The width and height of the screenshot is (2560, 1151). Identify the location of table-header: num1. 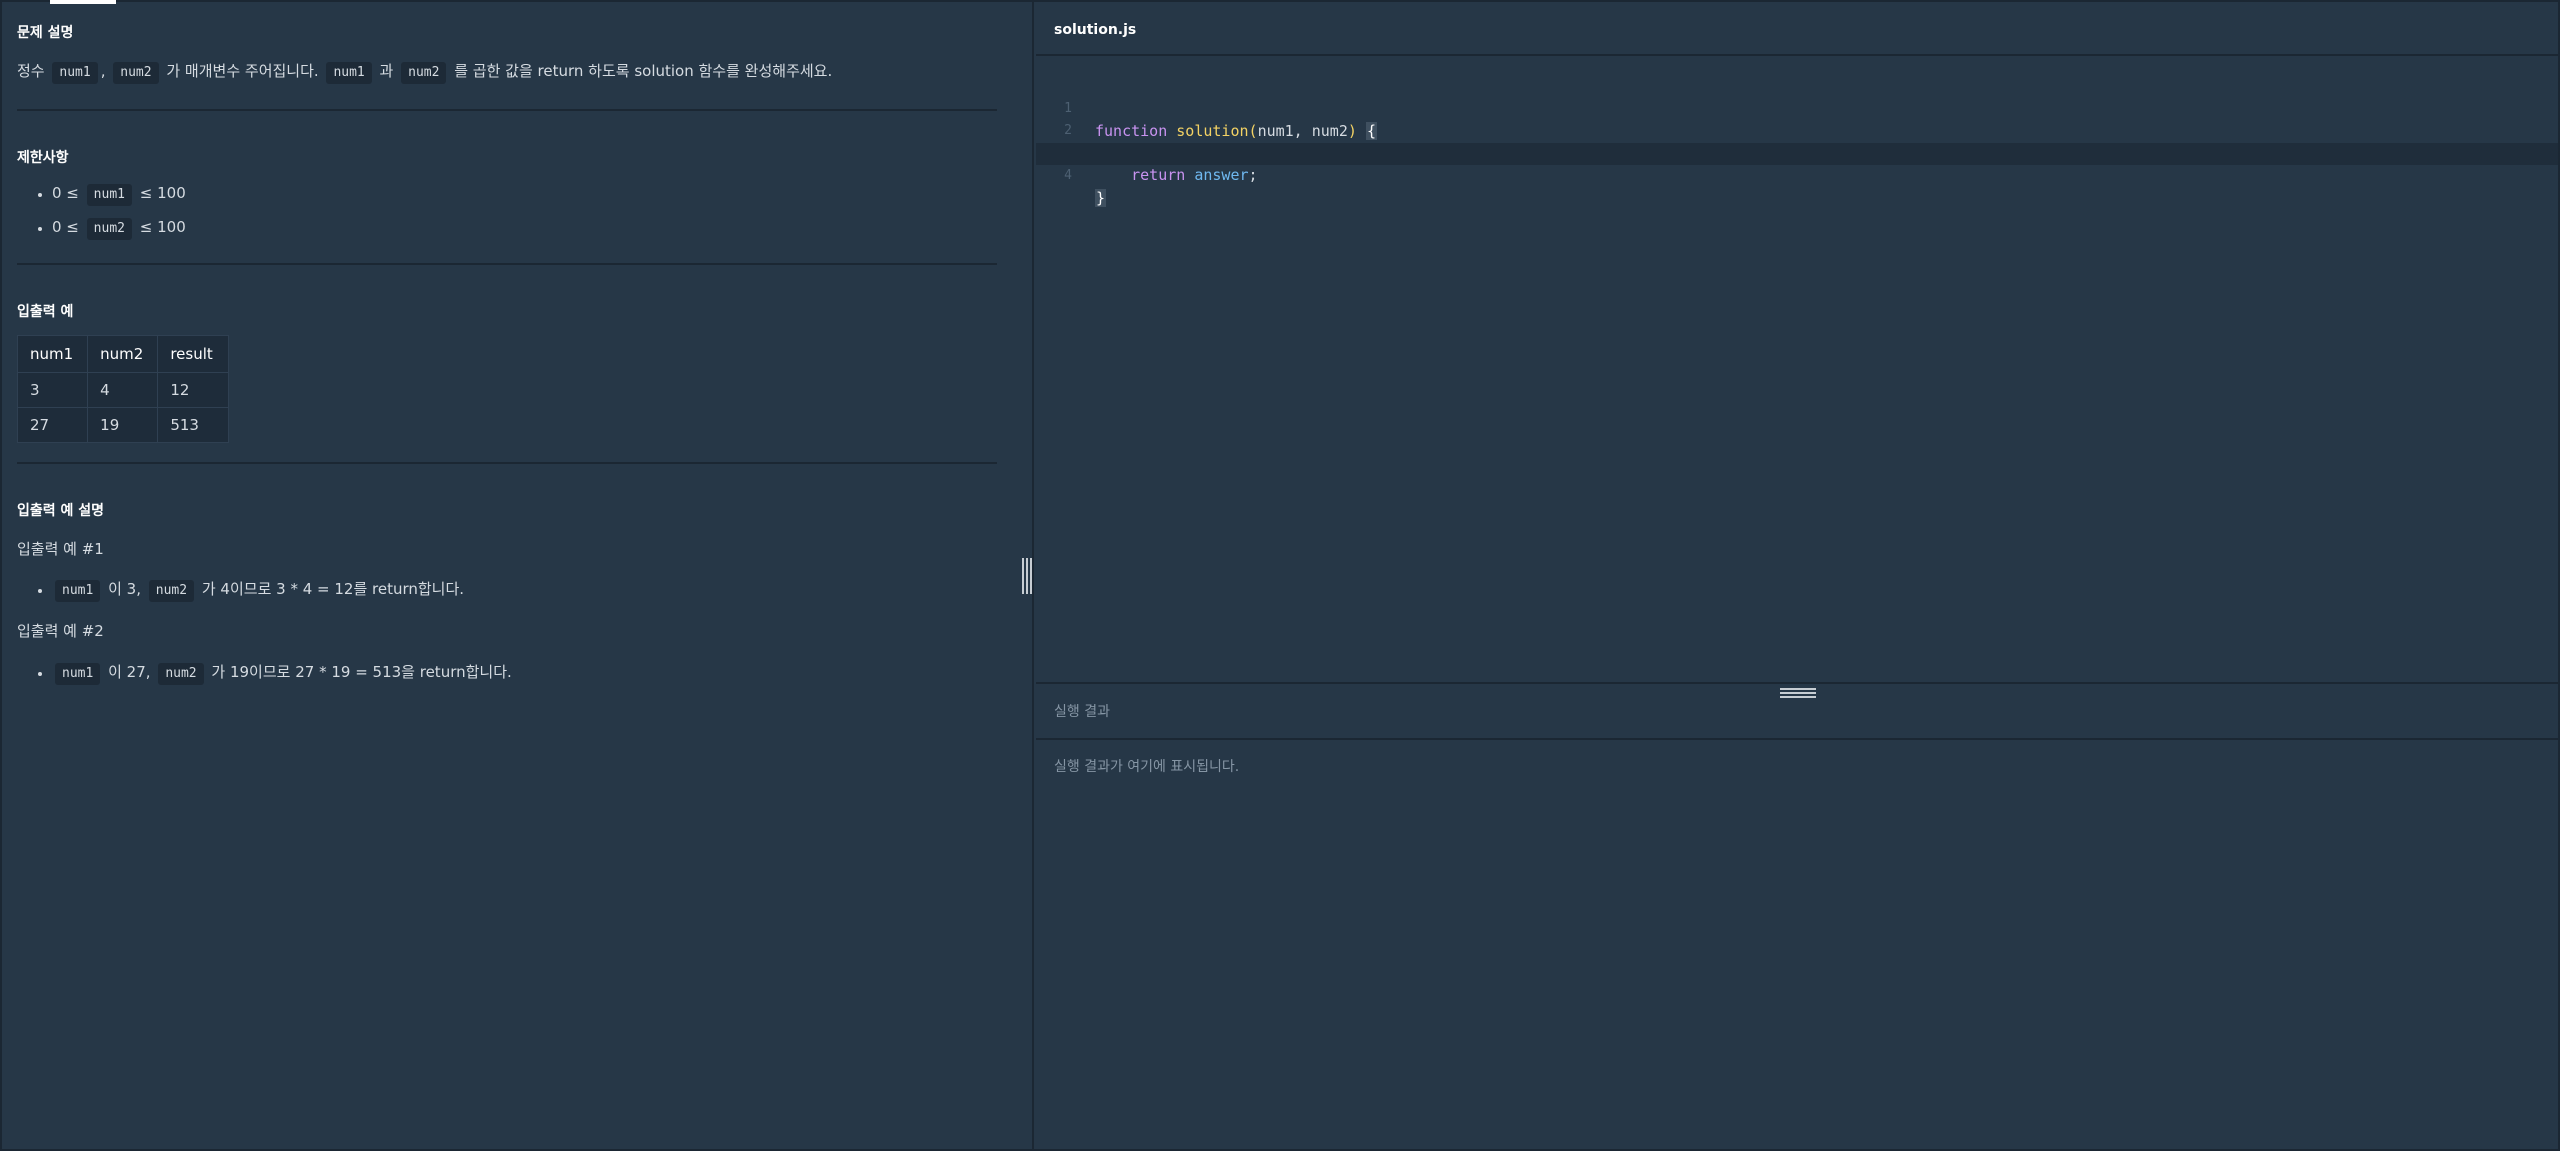
(52, 354).